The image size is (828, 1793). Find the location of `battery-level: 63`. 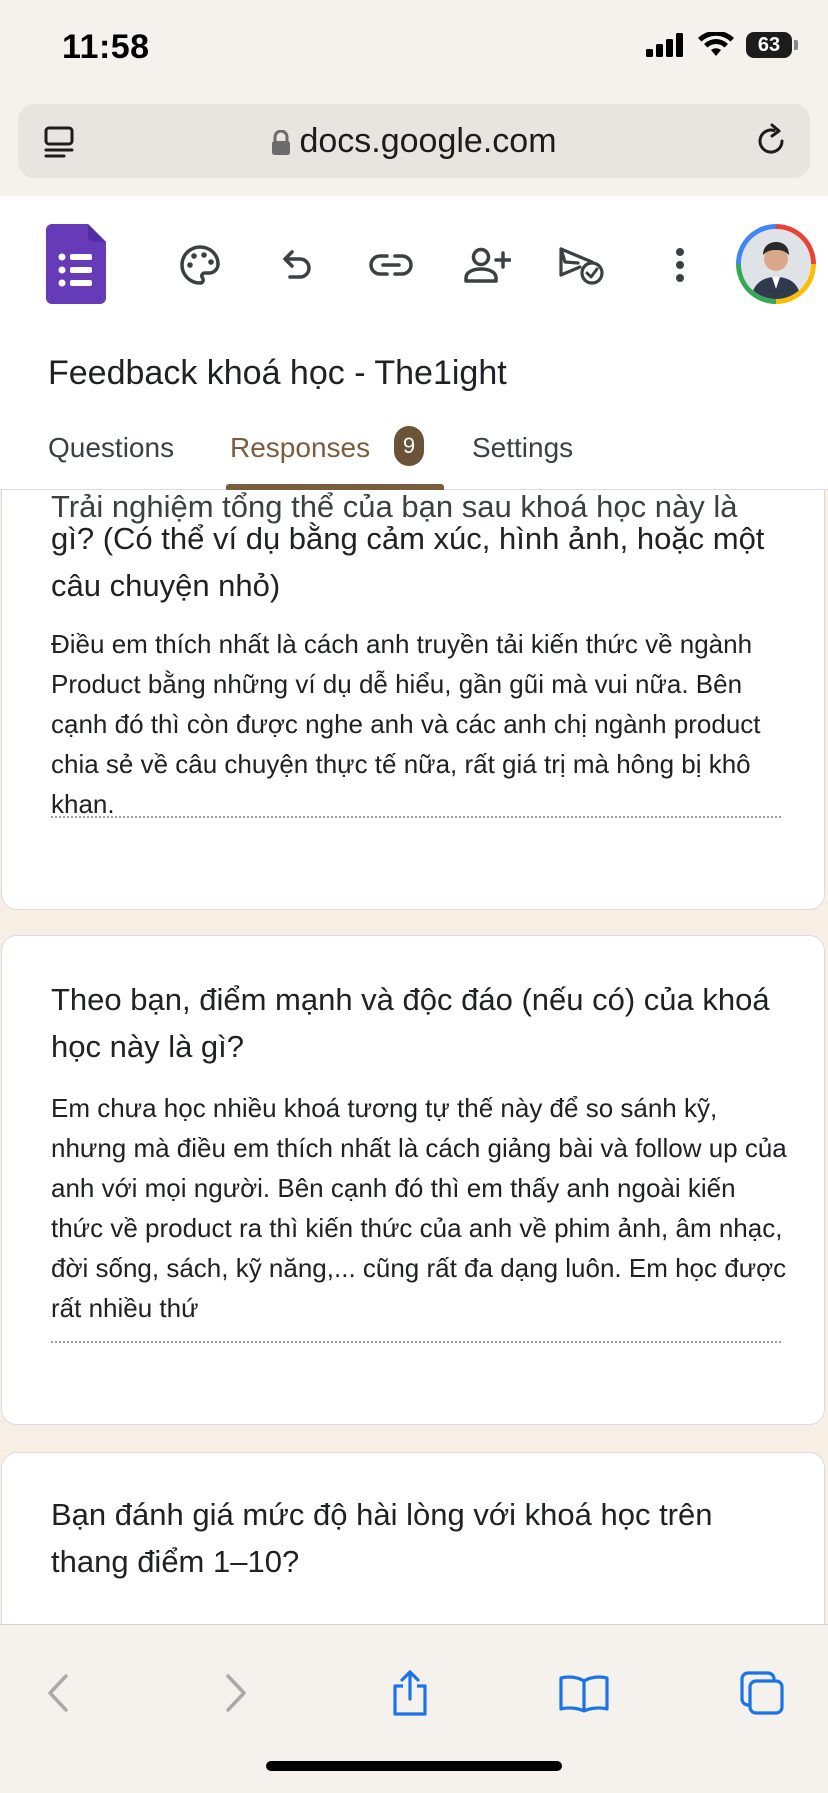

battery-level: 63 is located at coordinates (769, 44).